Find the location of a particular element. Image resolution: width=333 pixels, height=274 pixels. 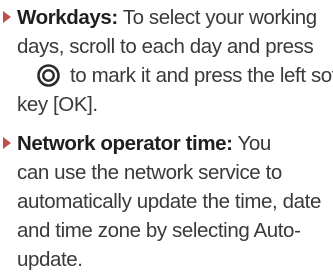

text-line: Network operator time: You is located at coordinates (173, 143).